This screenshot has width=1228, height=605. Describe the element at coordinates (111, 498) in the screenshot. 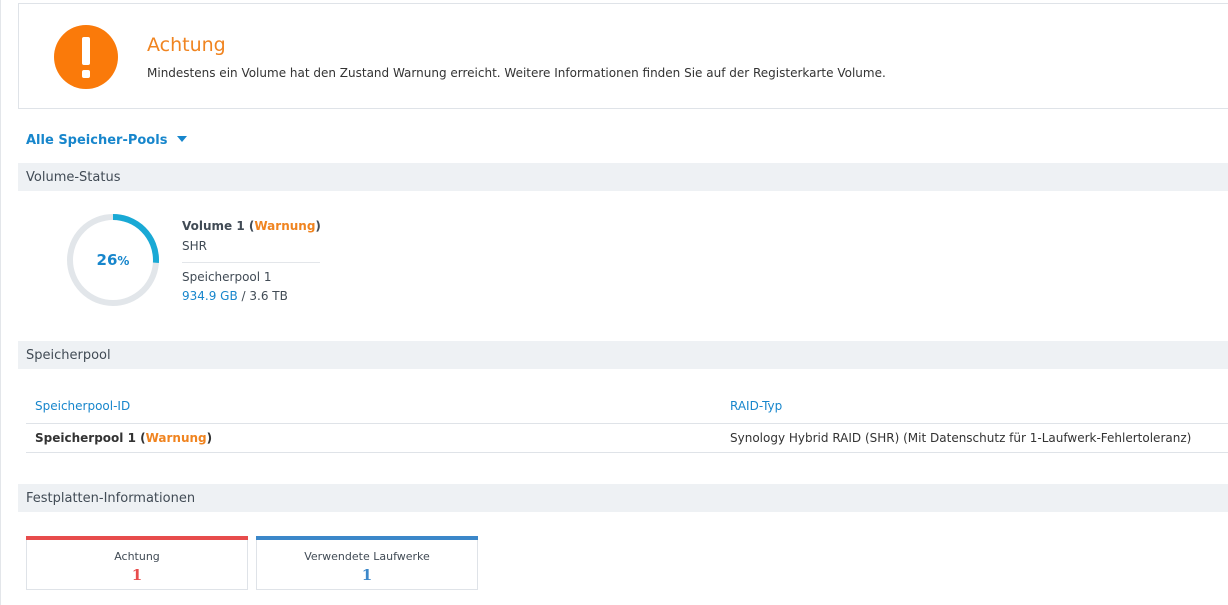

I see `section-title: Festplatten-Informationen` at that location.